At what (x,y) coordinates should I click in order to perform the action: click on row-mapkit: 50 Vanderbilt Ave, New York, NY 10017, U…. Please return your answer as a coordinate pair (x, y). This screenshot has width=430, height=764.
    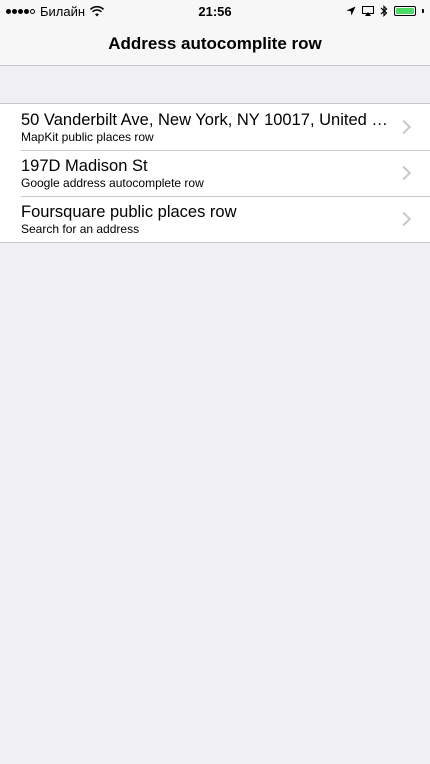
    Looking at the image, I should click on (215, 127).